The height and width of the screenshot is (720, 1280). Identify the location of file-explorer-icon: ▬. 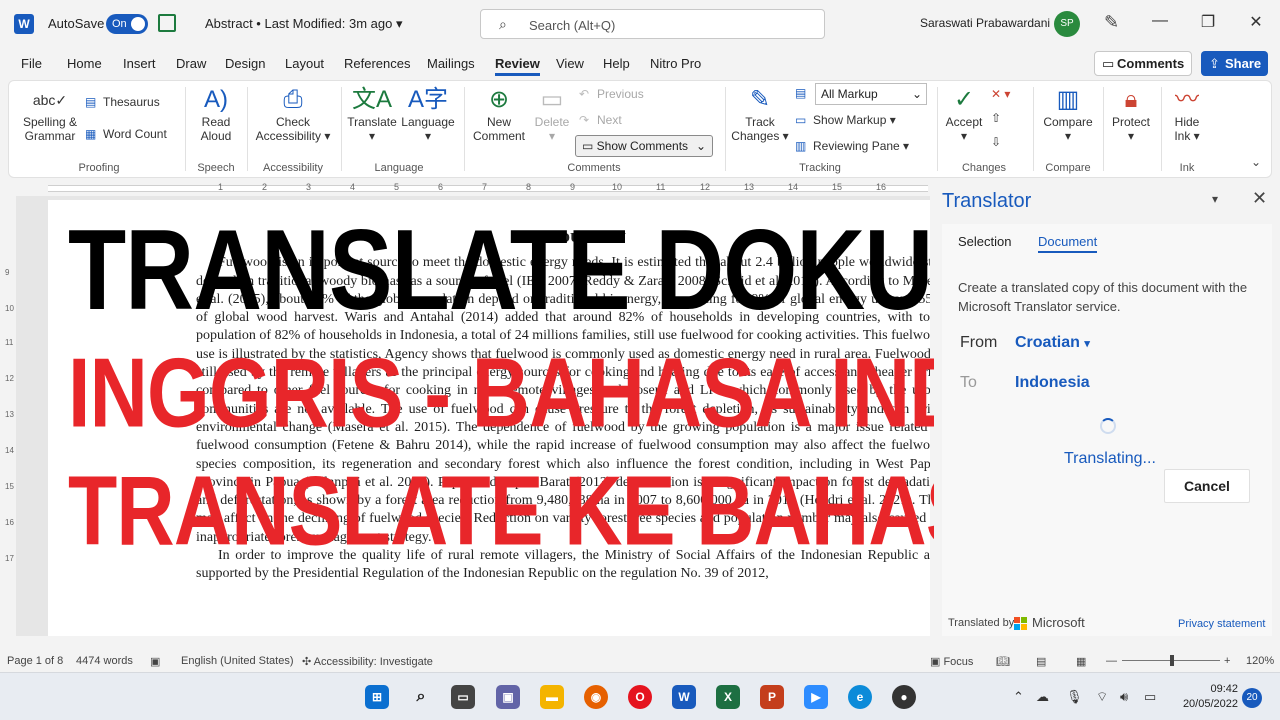
(552, 697).